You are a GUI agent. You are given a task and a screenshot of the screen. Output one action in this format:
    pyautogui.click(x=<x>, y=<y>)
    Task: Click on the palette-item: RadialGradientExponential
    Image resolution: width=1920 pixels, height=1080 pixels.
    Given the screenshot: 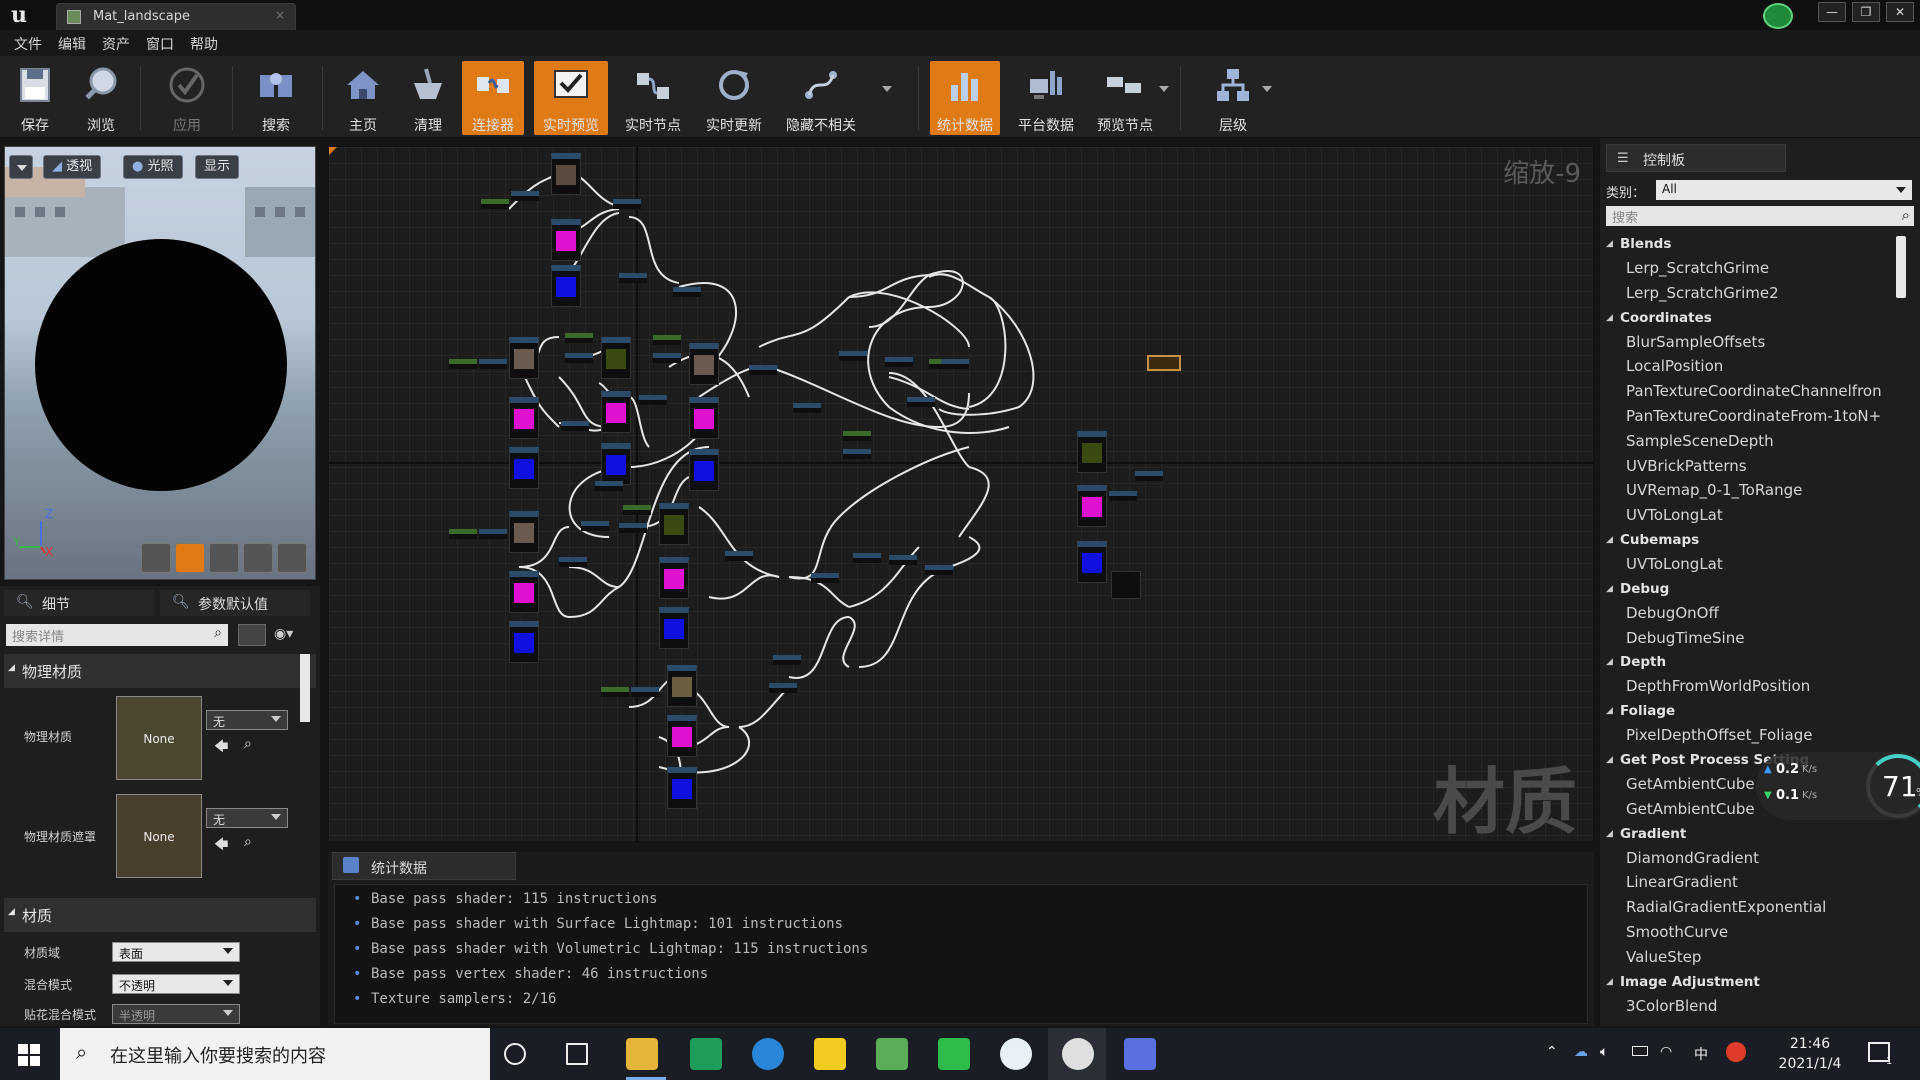 What is the action you would take?
    pyautogui.click(x=1751, y=907)
    